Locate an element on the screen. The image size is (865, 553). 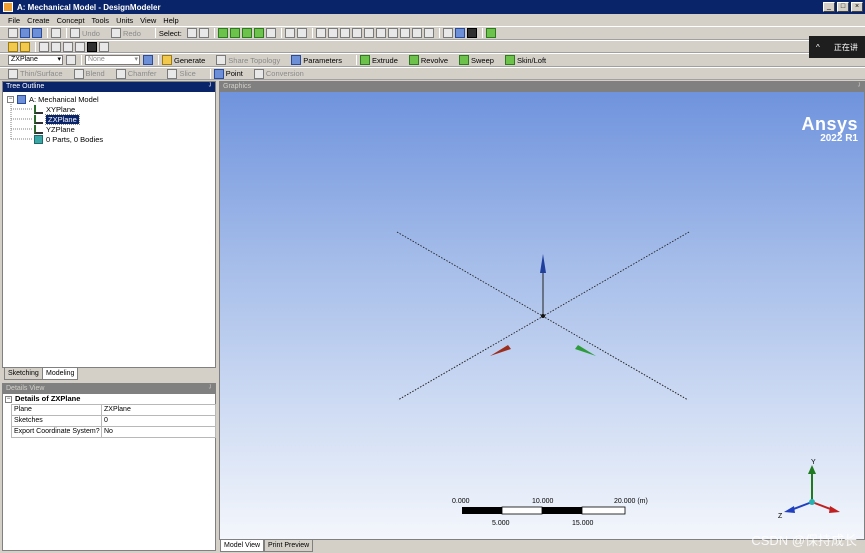
select-mode-icon is located at coordinates (191, 33).